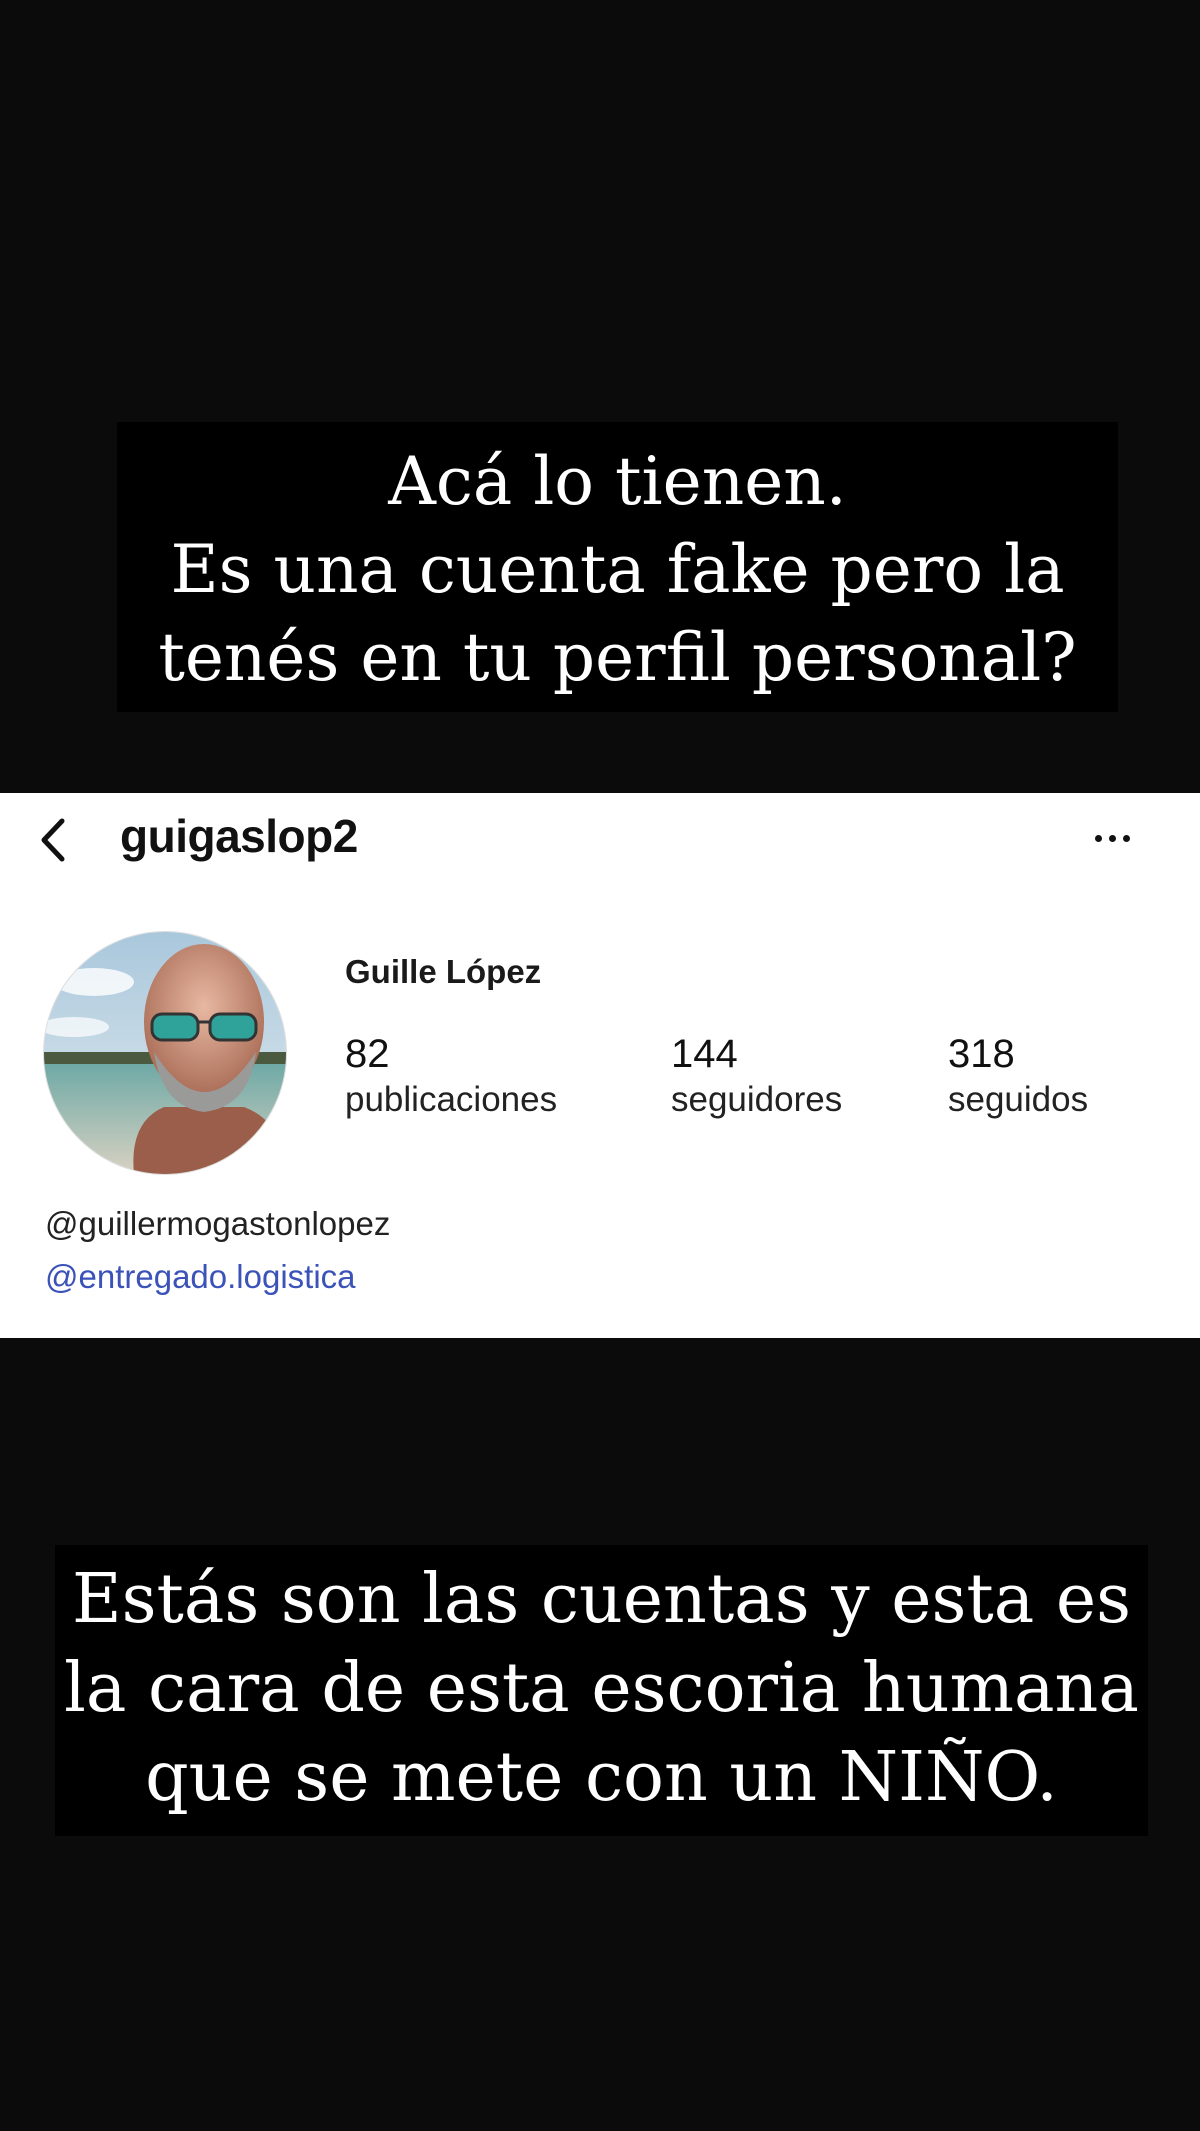  I want to click on caption-bottom-line-1: Estás son las cuentas y esta es, so click(601, 1599).